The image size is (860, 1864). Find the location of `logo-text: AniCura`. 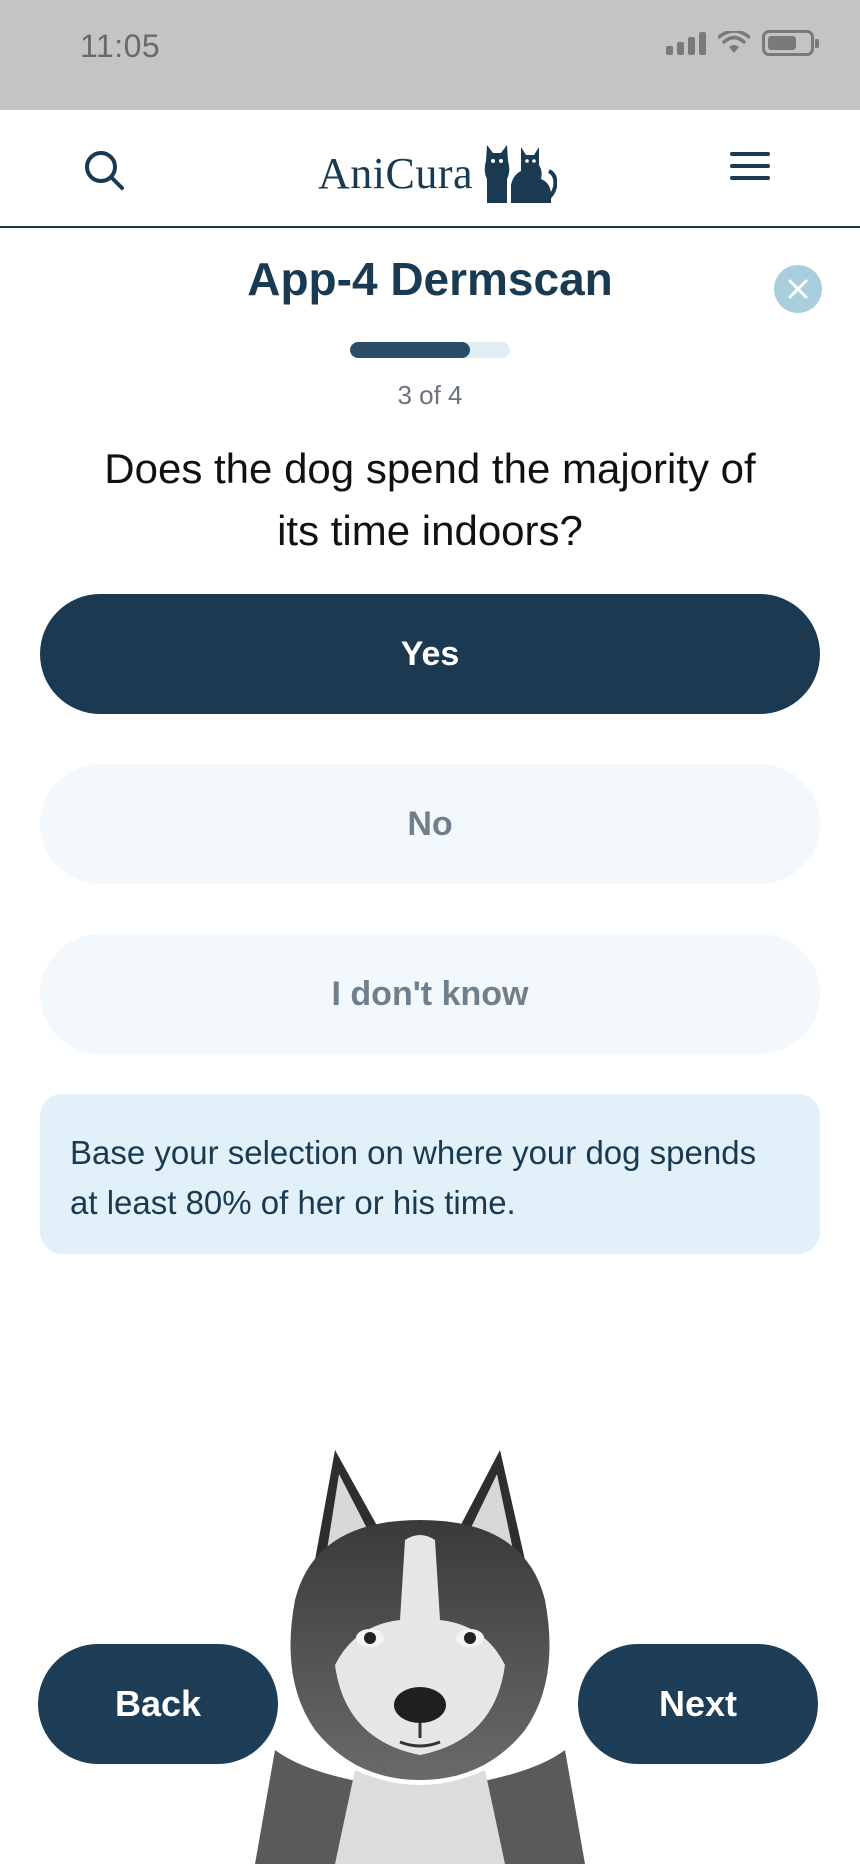

logo-text: AniCura is located at coordinates (396, 173).